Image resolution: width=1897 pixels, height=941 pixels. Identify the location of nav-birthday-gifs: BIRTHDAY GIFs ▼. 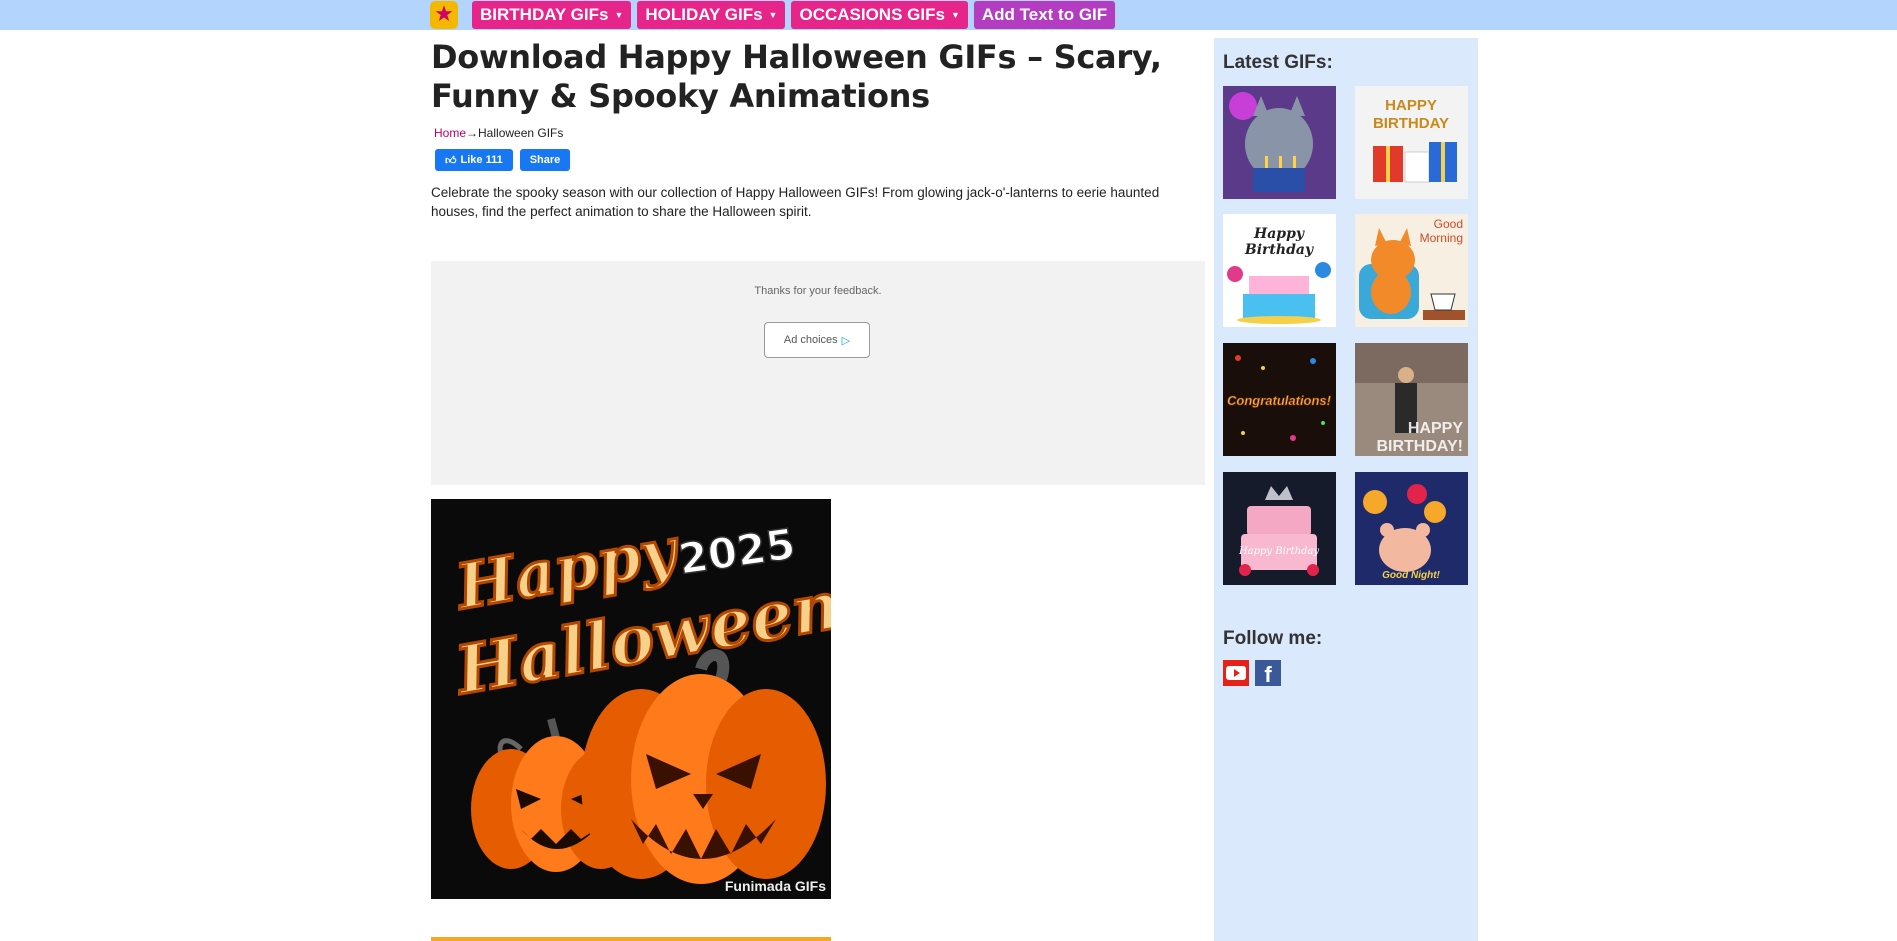
(552, 15).